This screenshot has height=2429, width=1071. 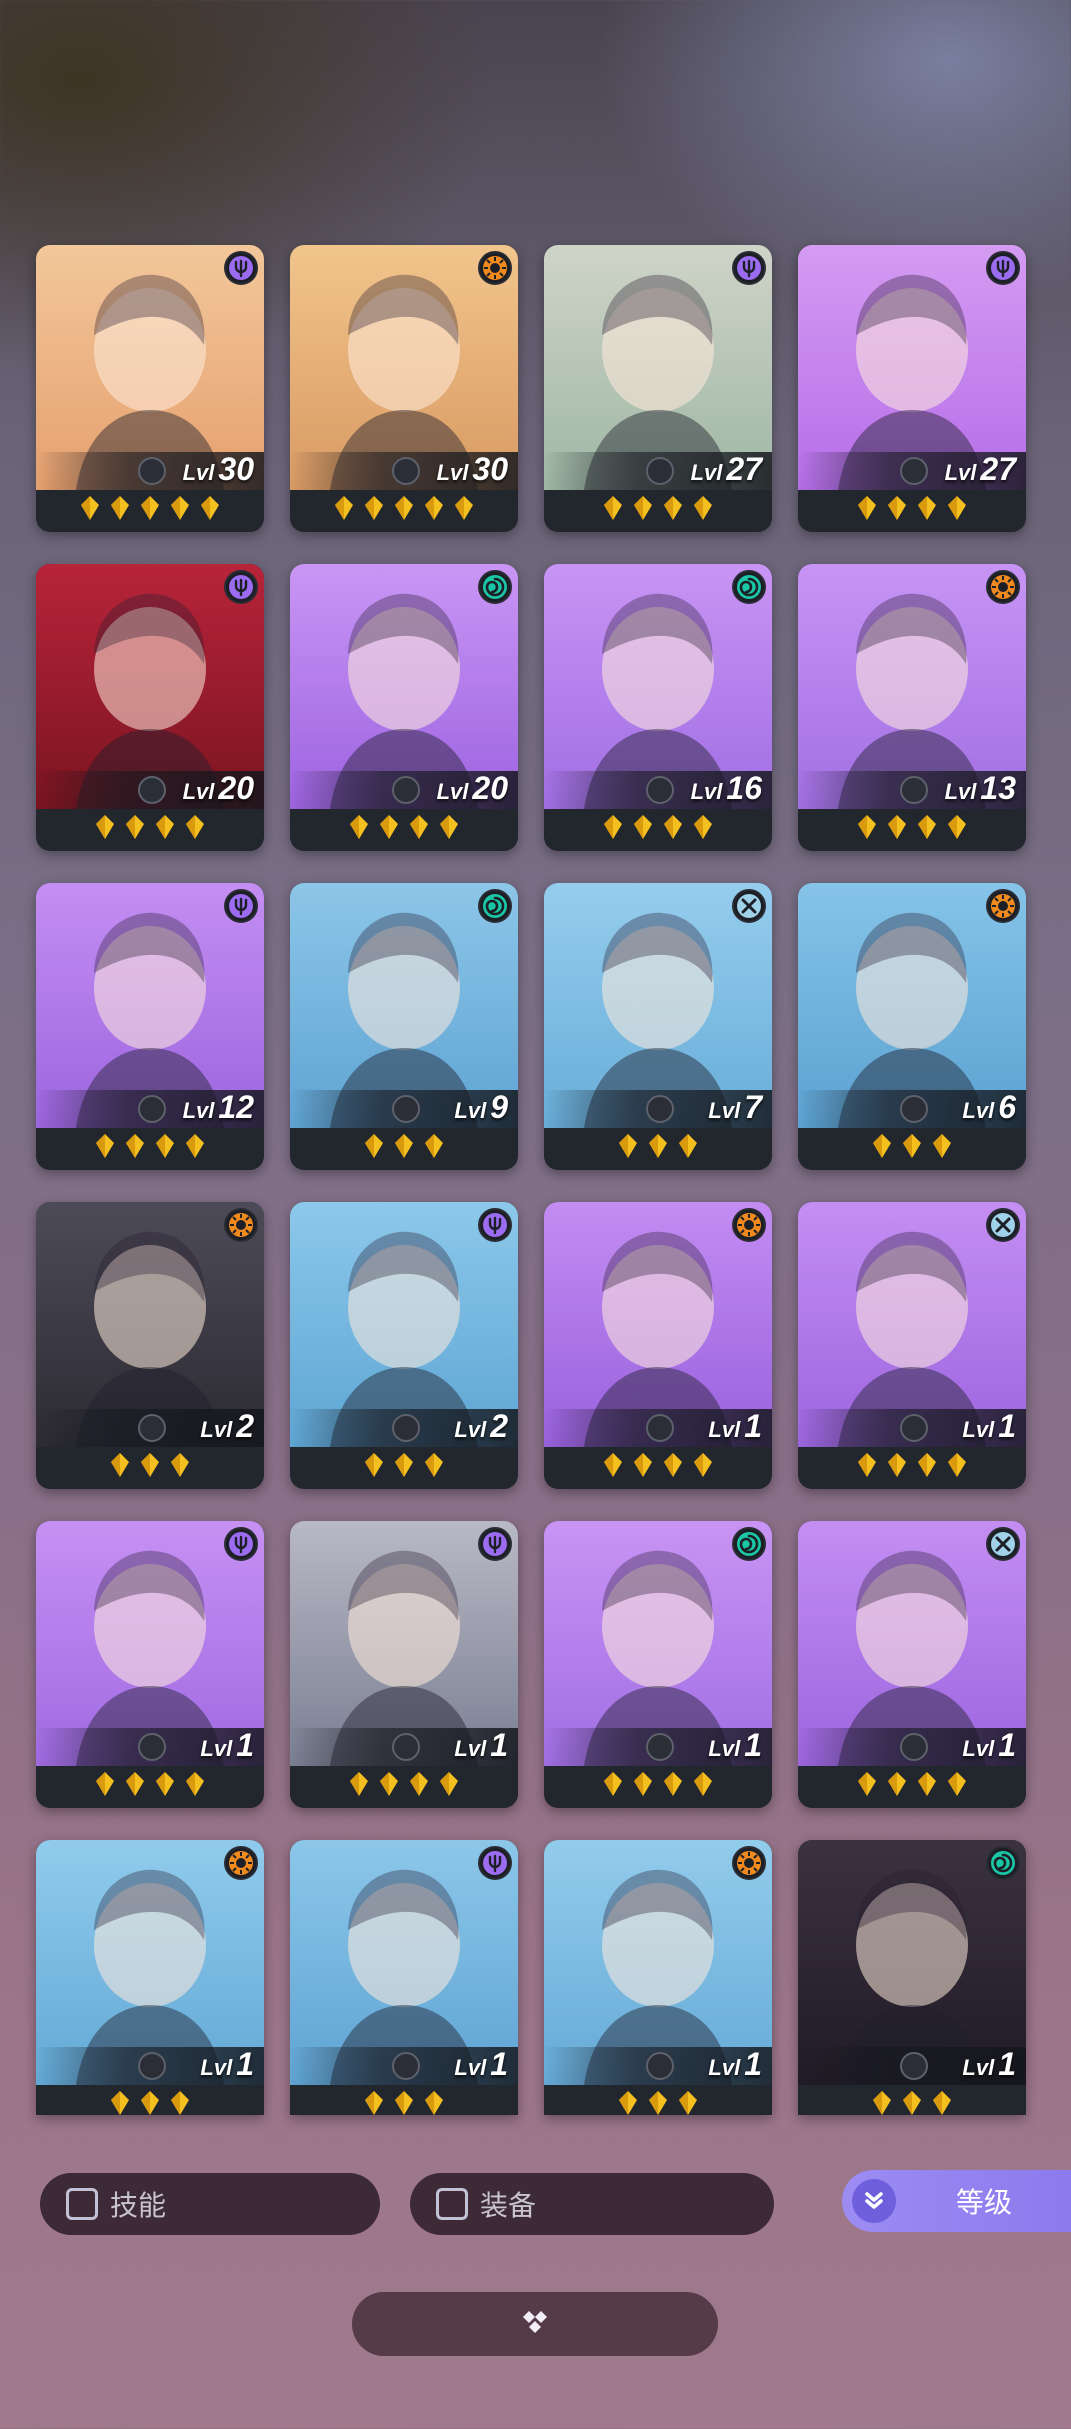 I want to click on skill-filter-label: 技能, so click(x=138, y=2205).